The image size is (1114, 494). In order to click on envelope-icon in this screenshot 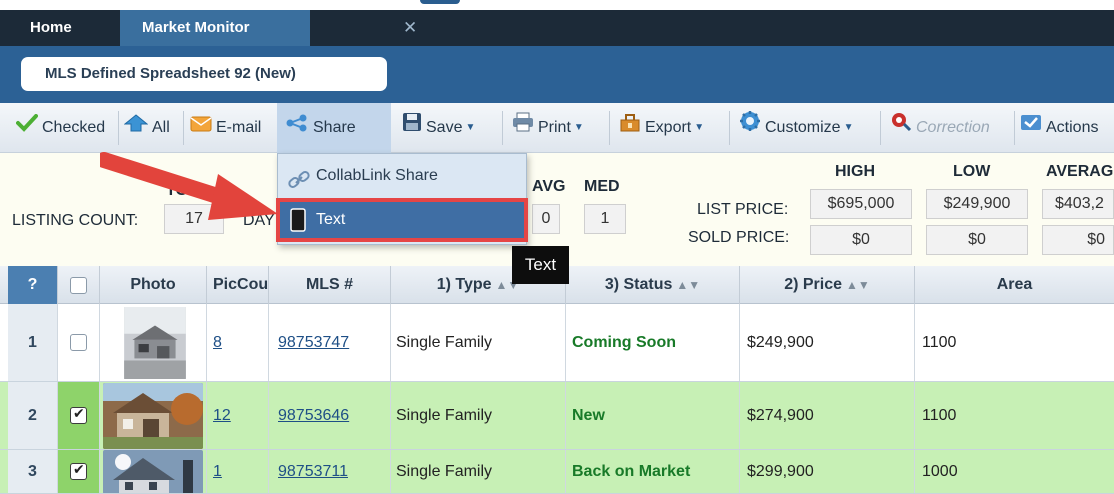, I will do `click(201, 128)`.